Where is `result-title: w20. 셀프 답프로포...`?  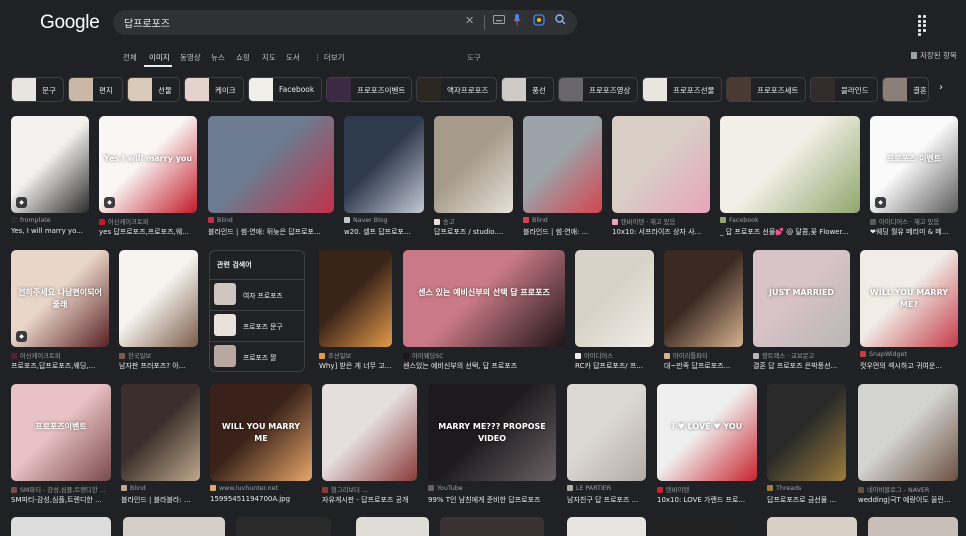 result-title: w20. 셀프 답프로포... is located at coordinates (384, 232).